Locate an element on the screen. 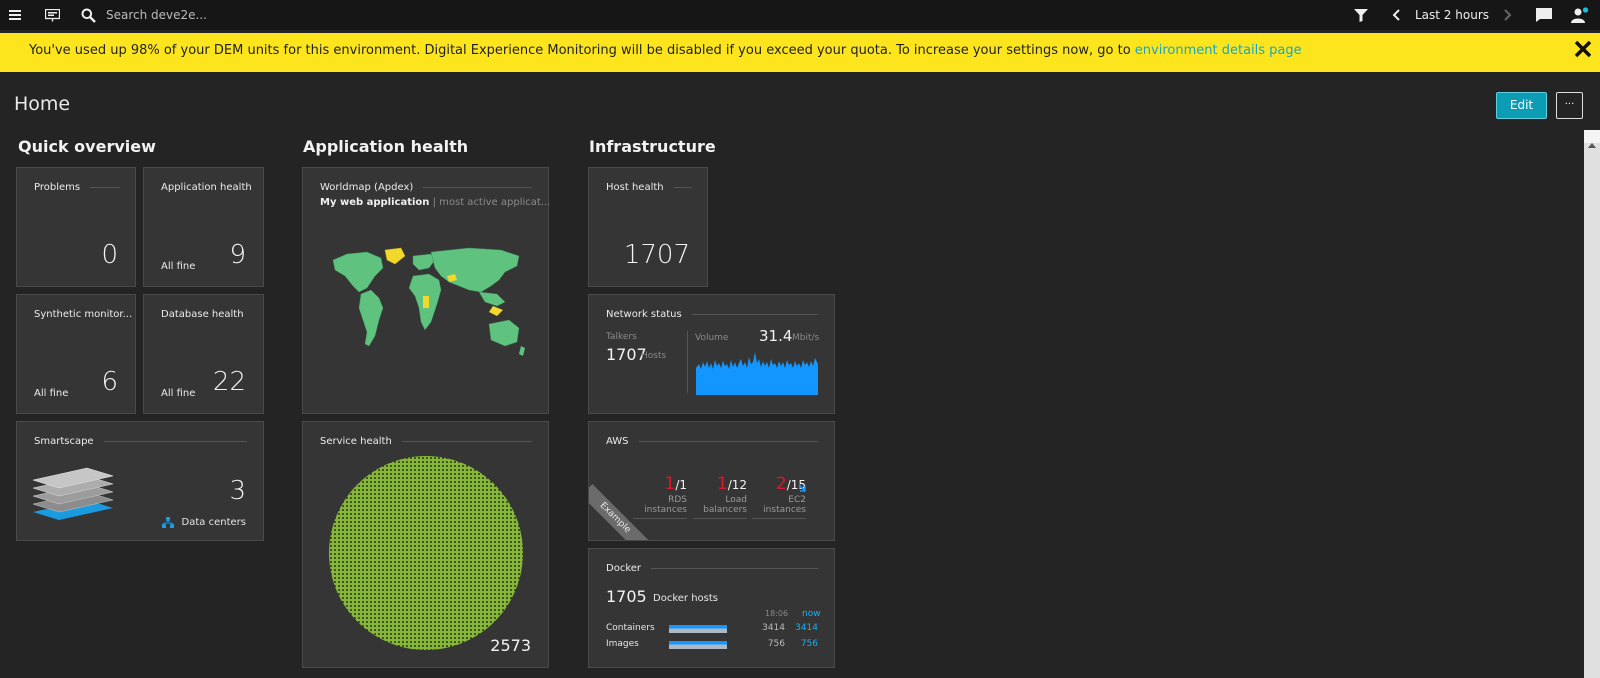 The height and width of the screenshot is (678, 1600). tile-problems: Problems 0 is located at coordinates (76, 227).